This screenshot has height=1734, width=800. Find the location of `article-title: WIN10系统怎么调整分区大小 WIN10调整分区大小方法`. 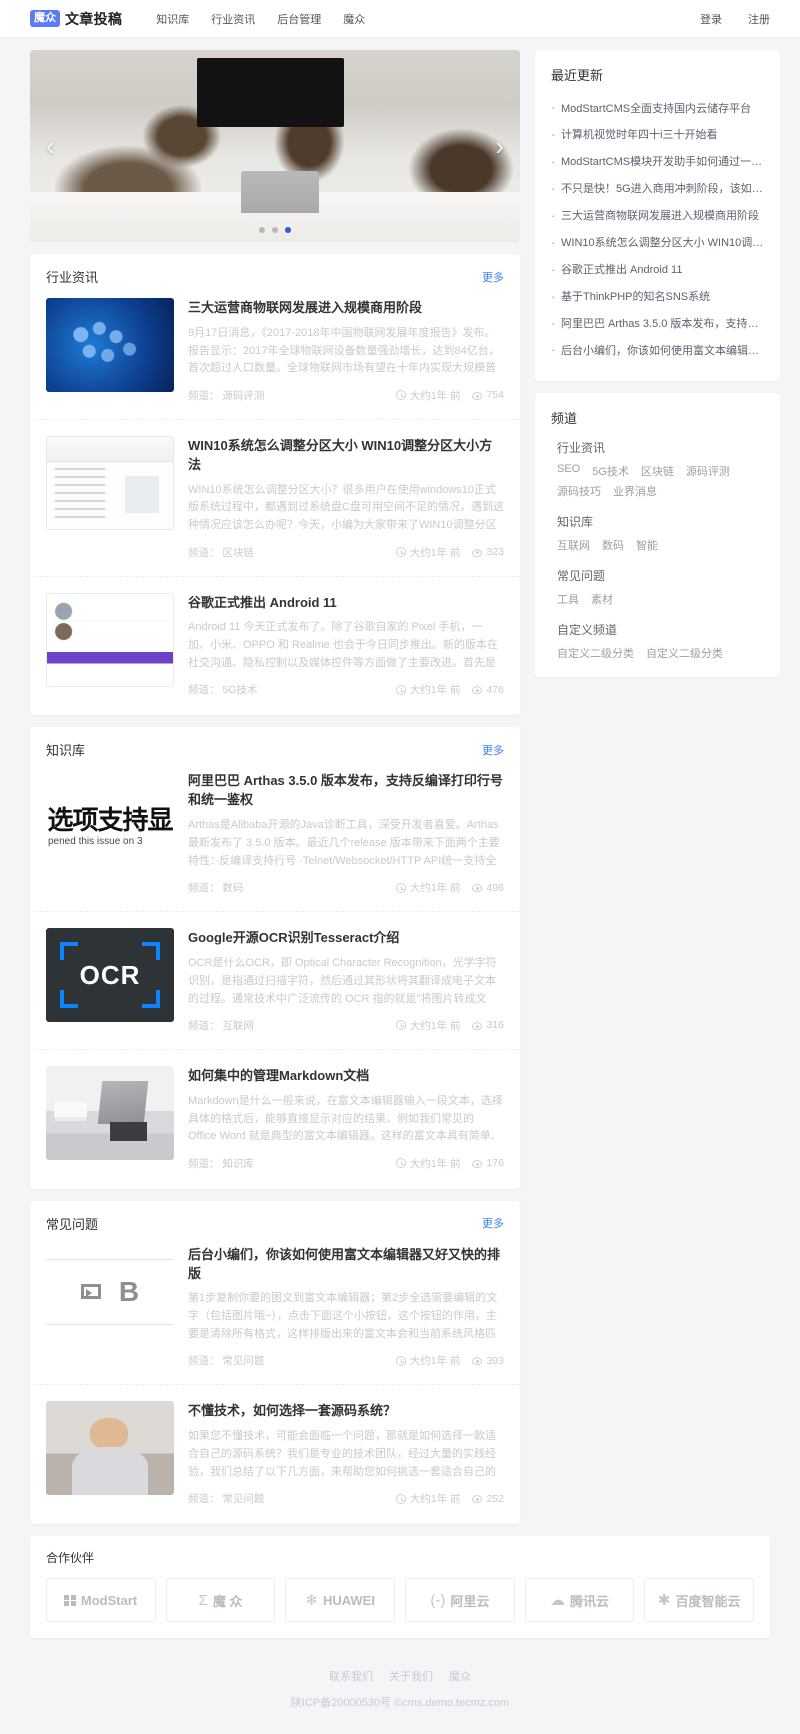

article-title: WIN10系统怎么调整分区大小 WIN10调整分区大小方法 is located at coordinates (346, 456).